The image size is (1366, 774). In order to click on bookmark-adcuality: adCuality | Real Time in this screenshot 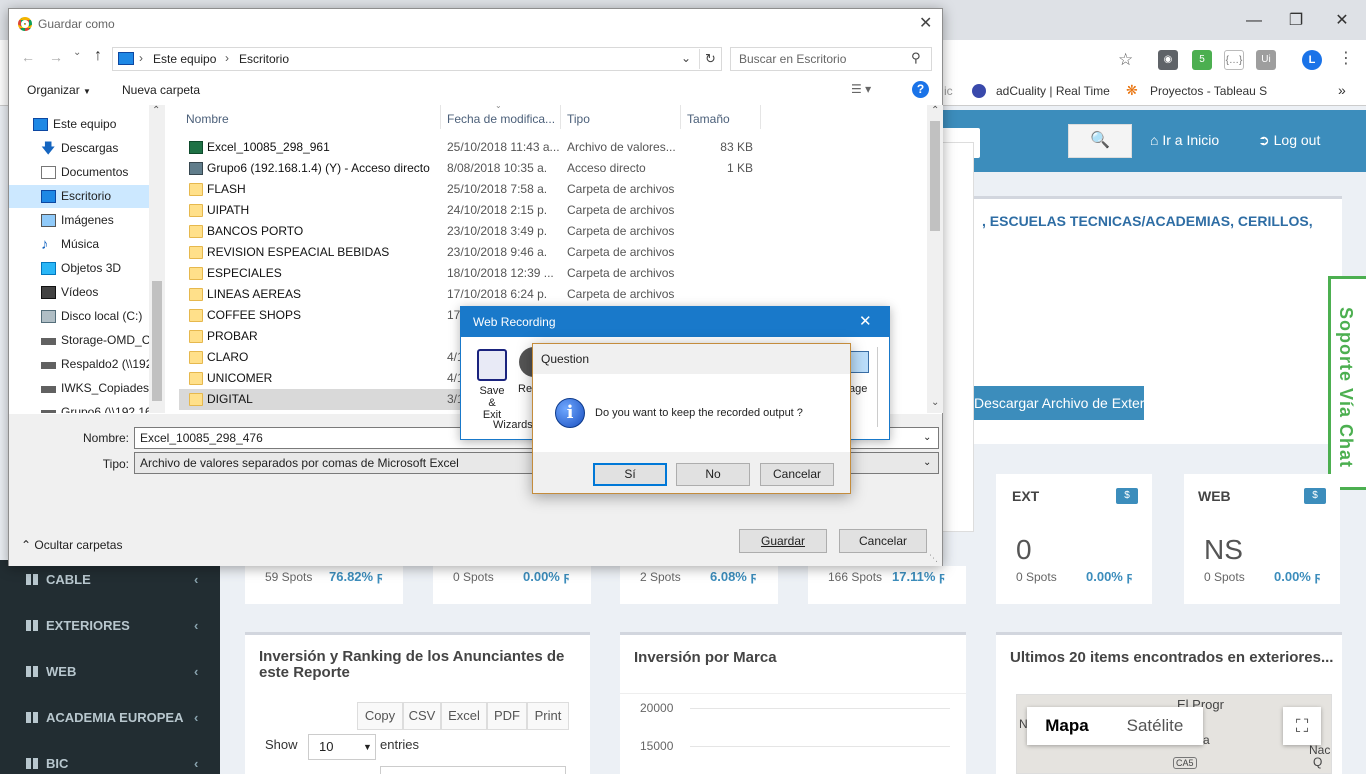, I will do `click(1053, 91)`.